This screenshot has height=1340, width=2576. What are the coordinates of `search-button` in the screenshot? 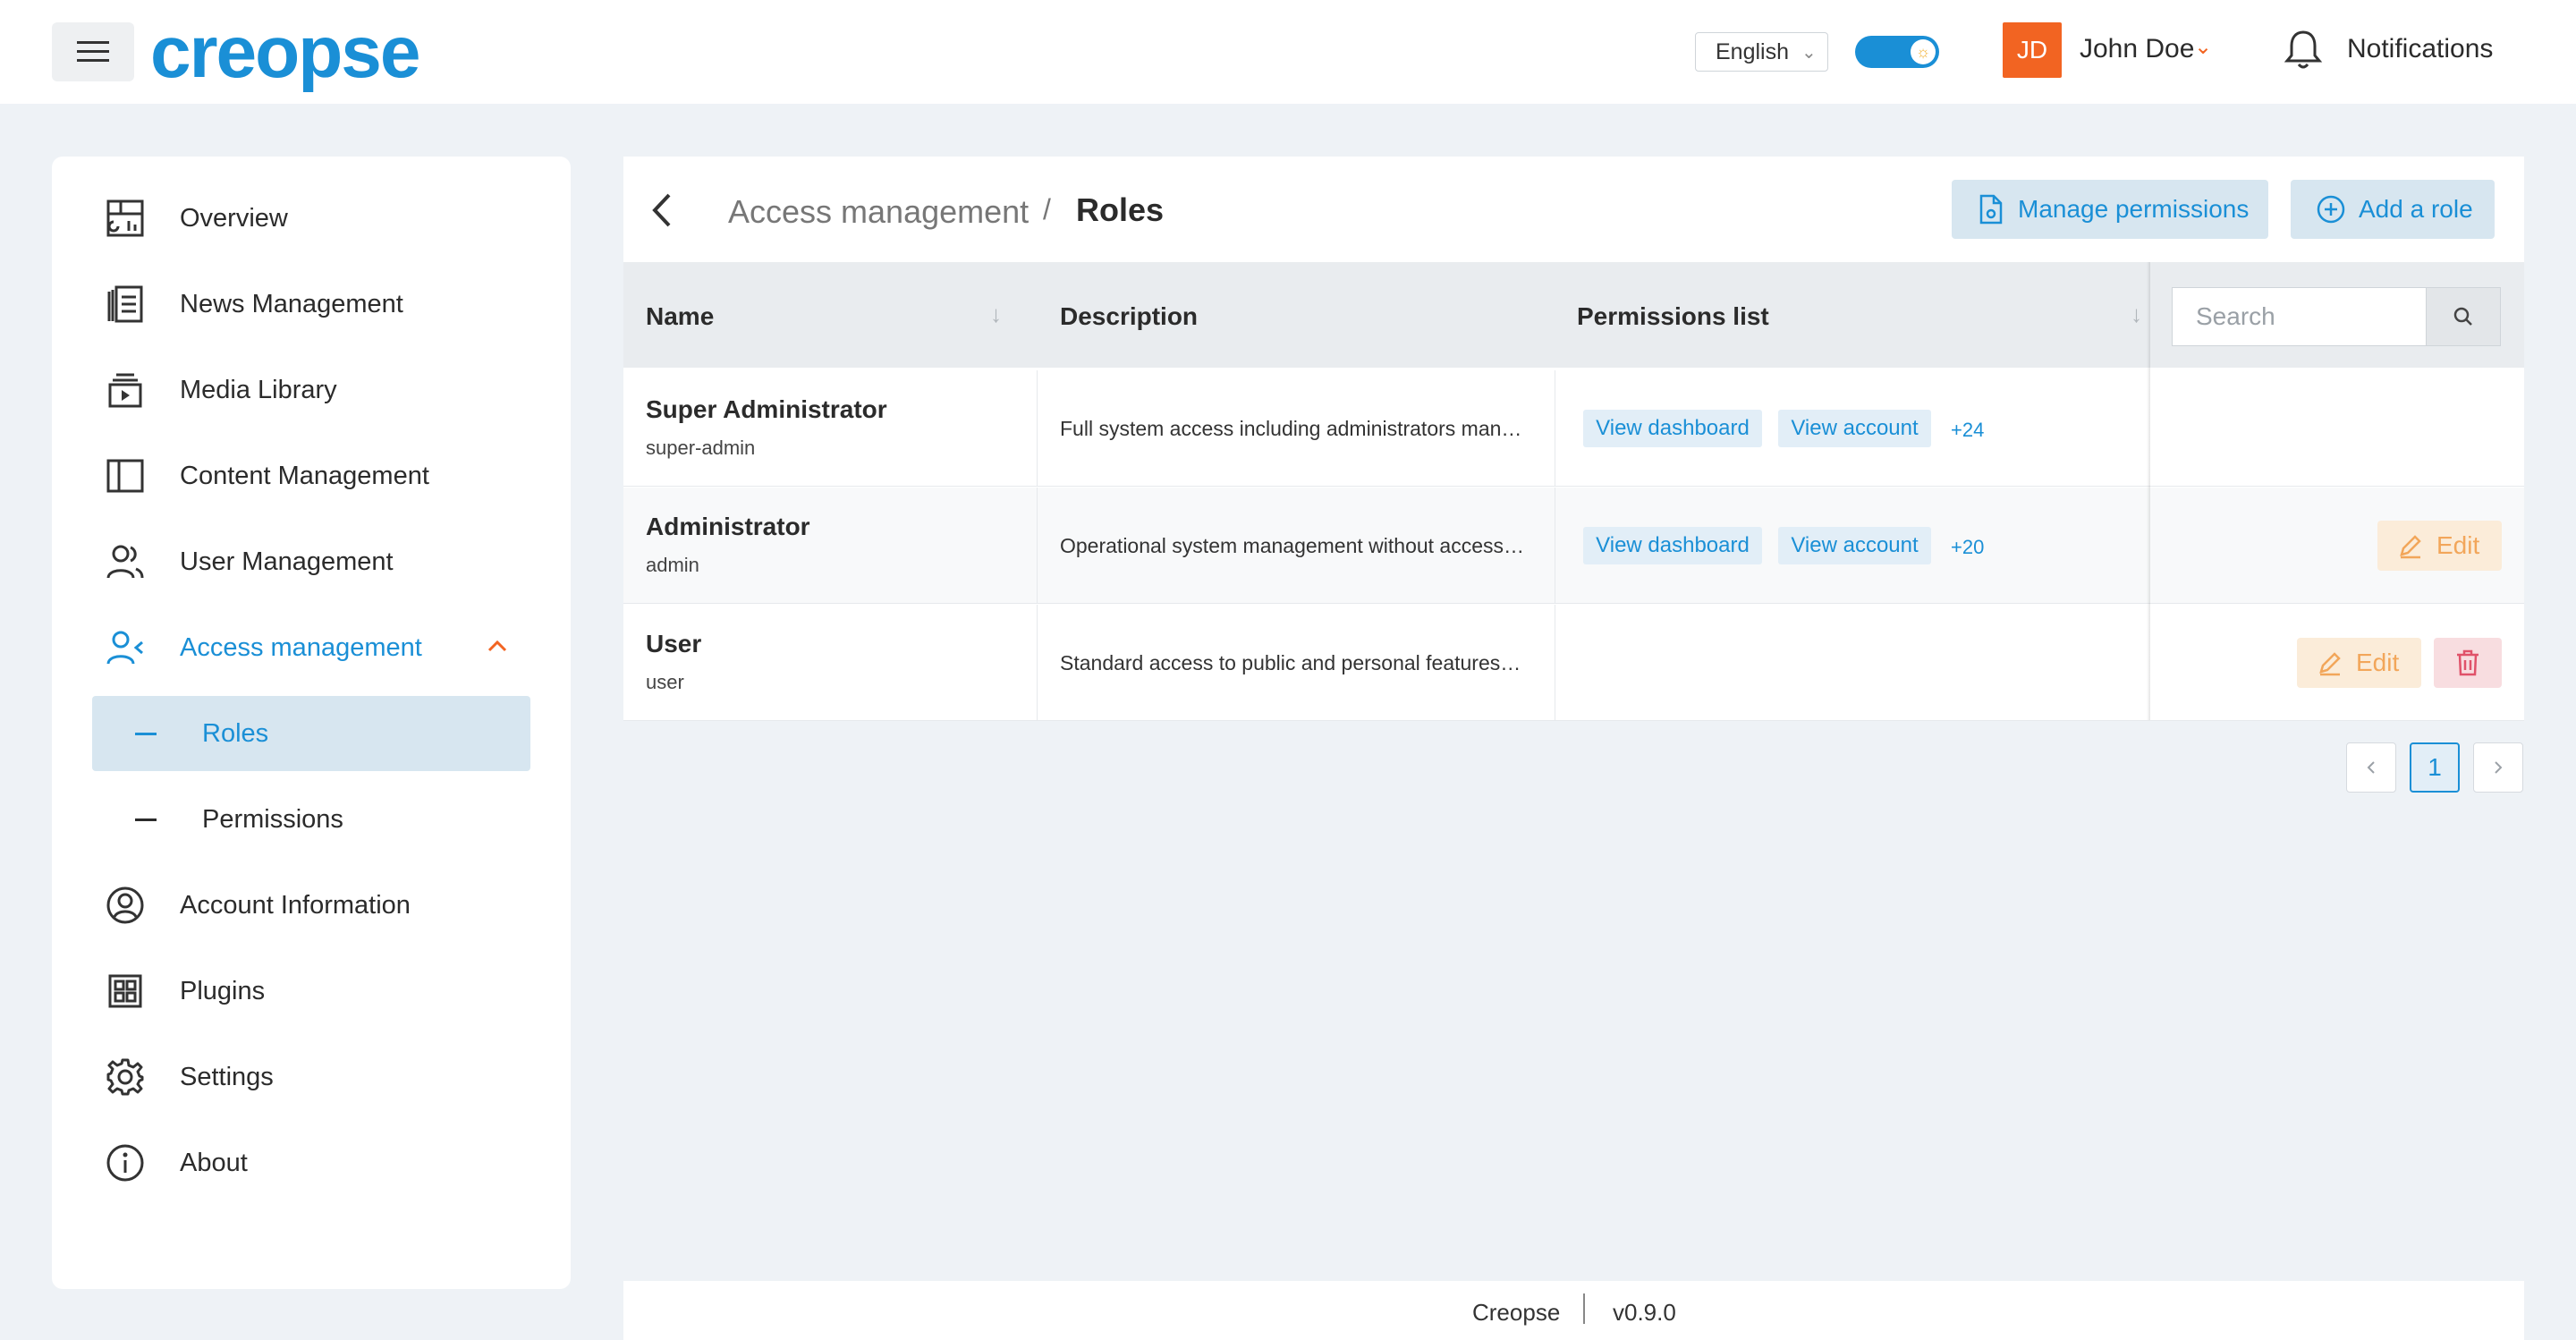 It's located at (2463, 316).